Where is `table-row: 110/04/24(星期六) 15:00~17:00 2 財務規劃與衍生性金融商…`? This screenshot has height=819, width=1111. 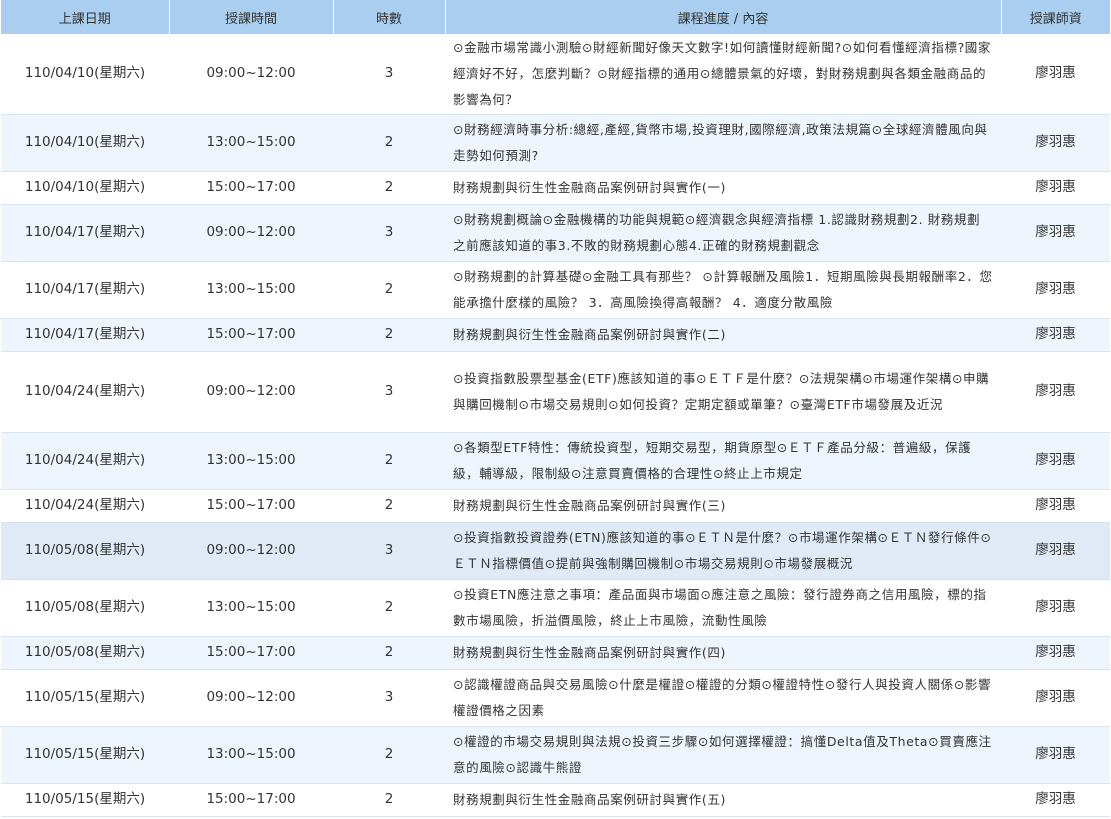 table-row: 110/04/24(星期六) 15:00~17:00 2 財務規劃與衍生性金融商… is located at coordinates (555, 505).